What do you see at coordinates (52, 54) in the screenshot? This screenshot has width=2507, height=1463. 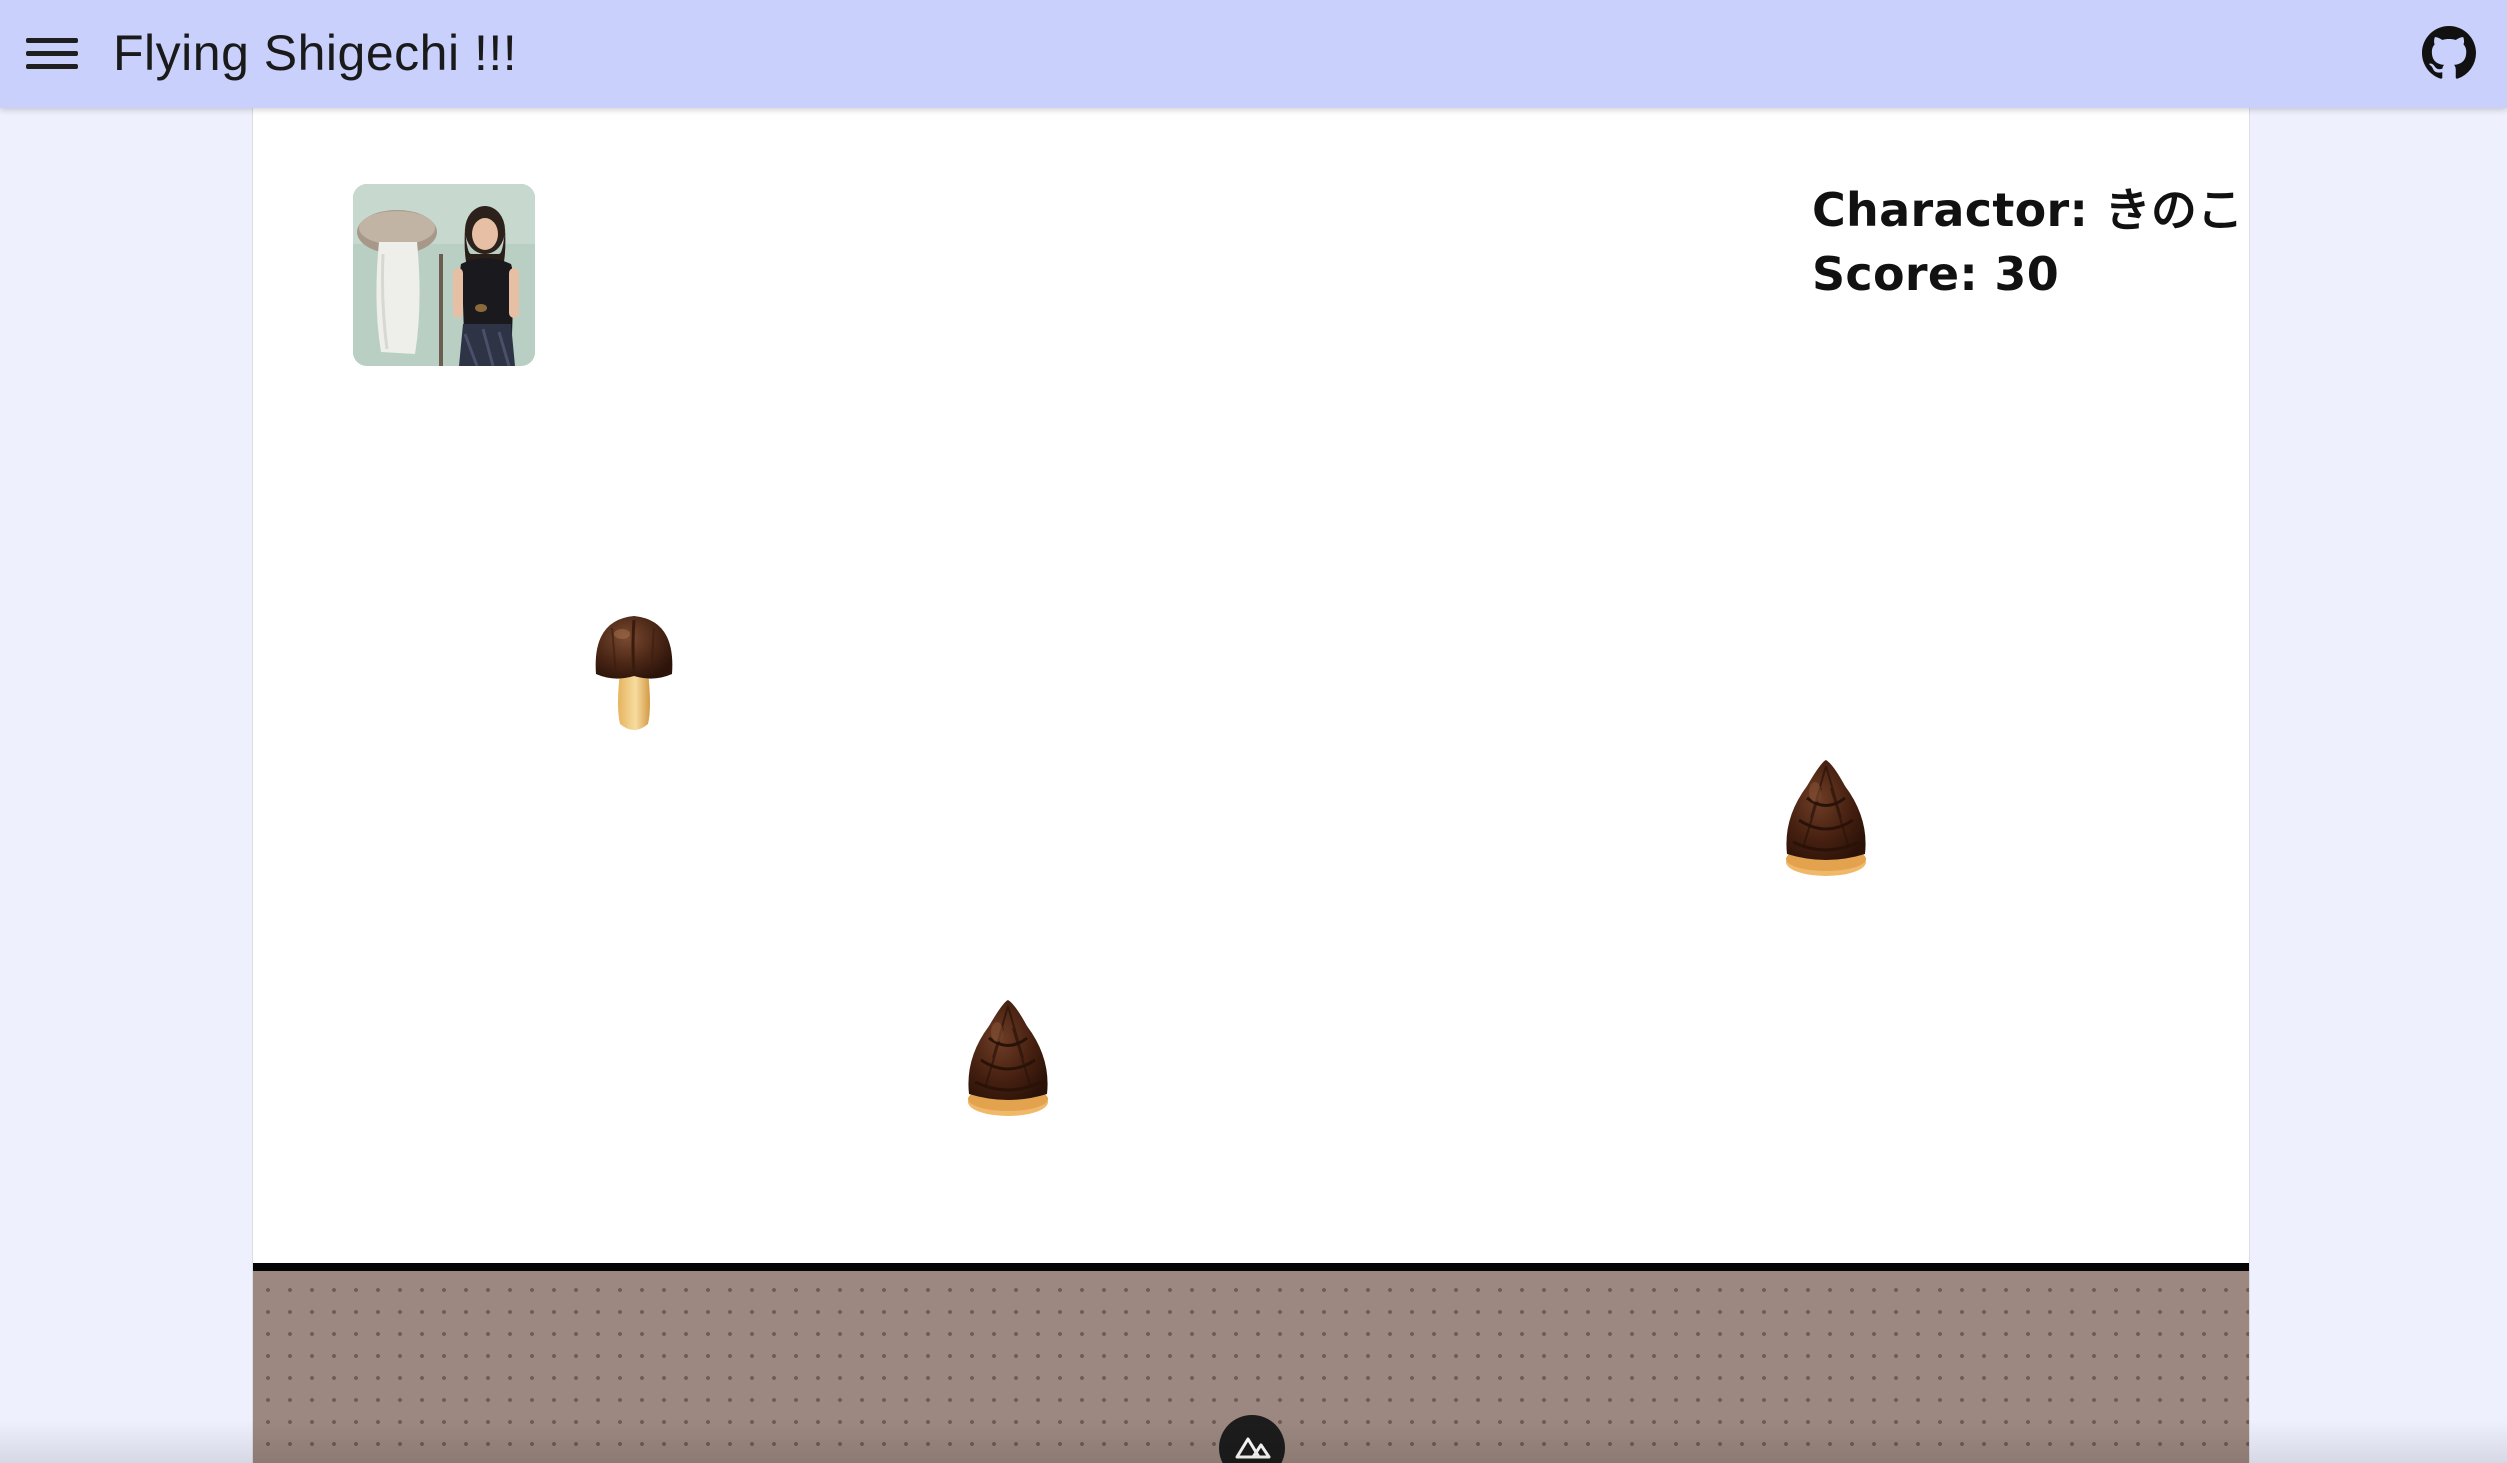 I see `hamburger-menu-icon` at bounding box center [52, 54].